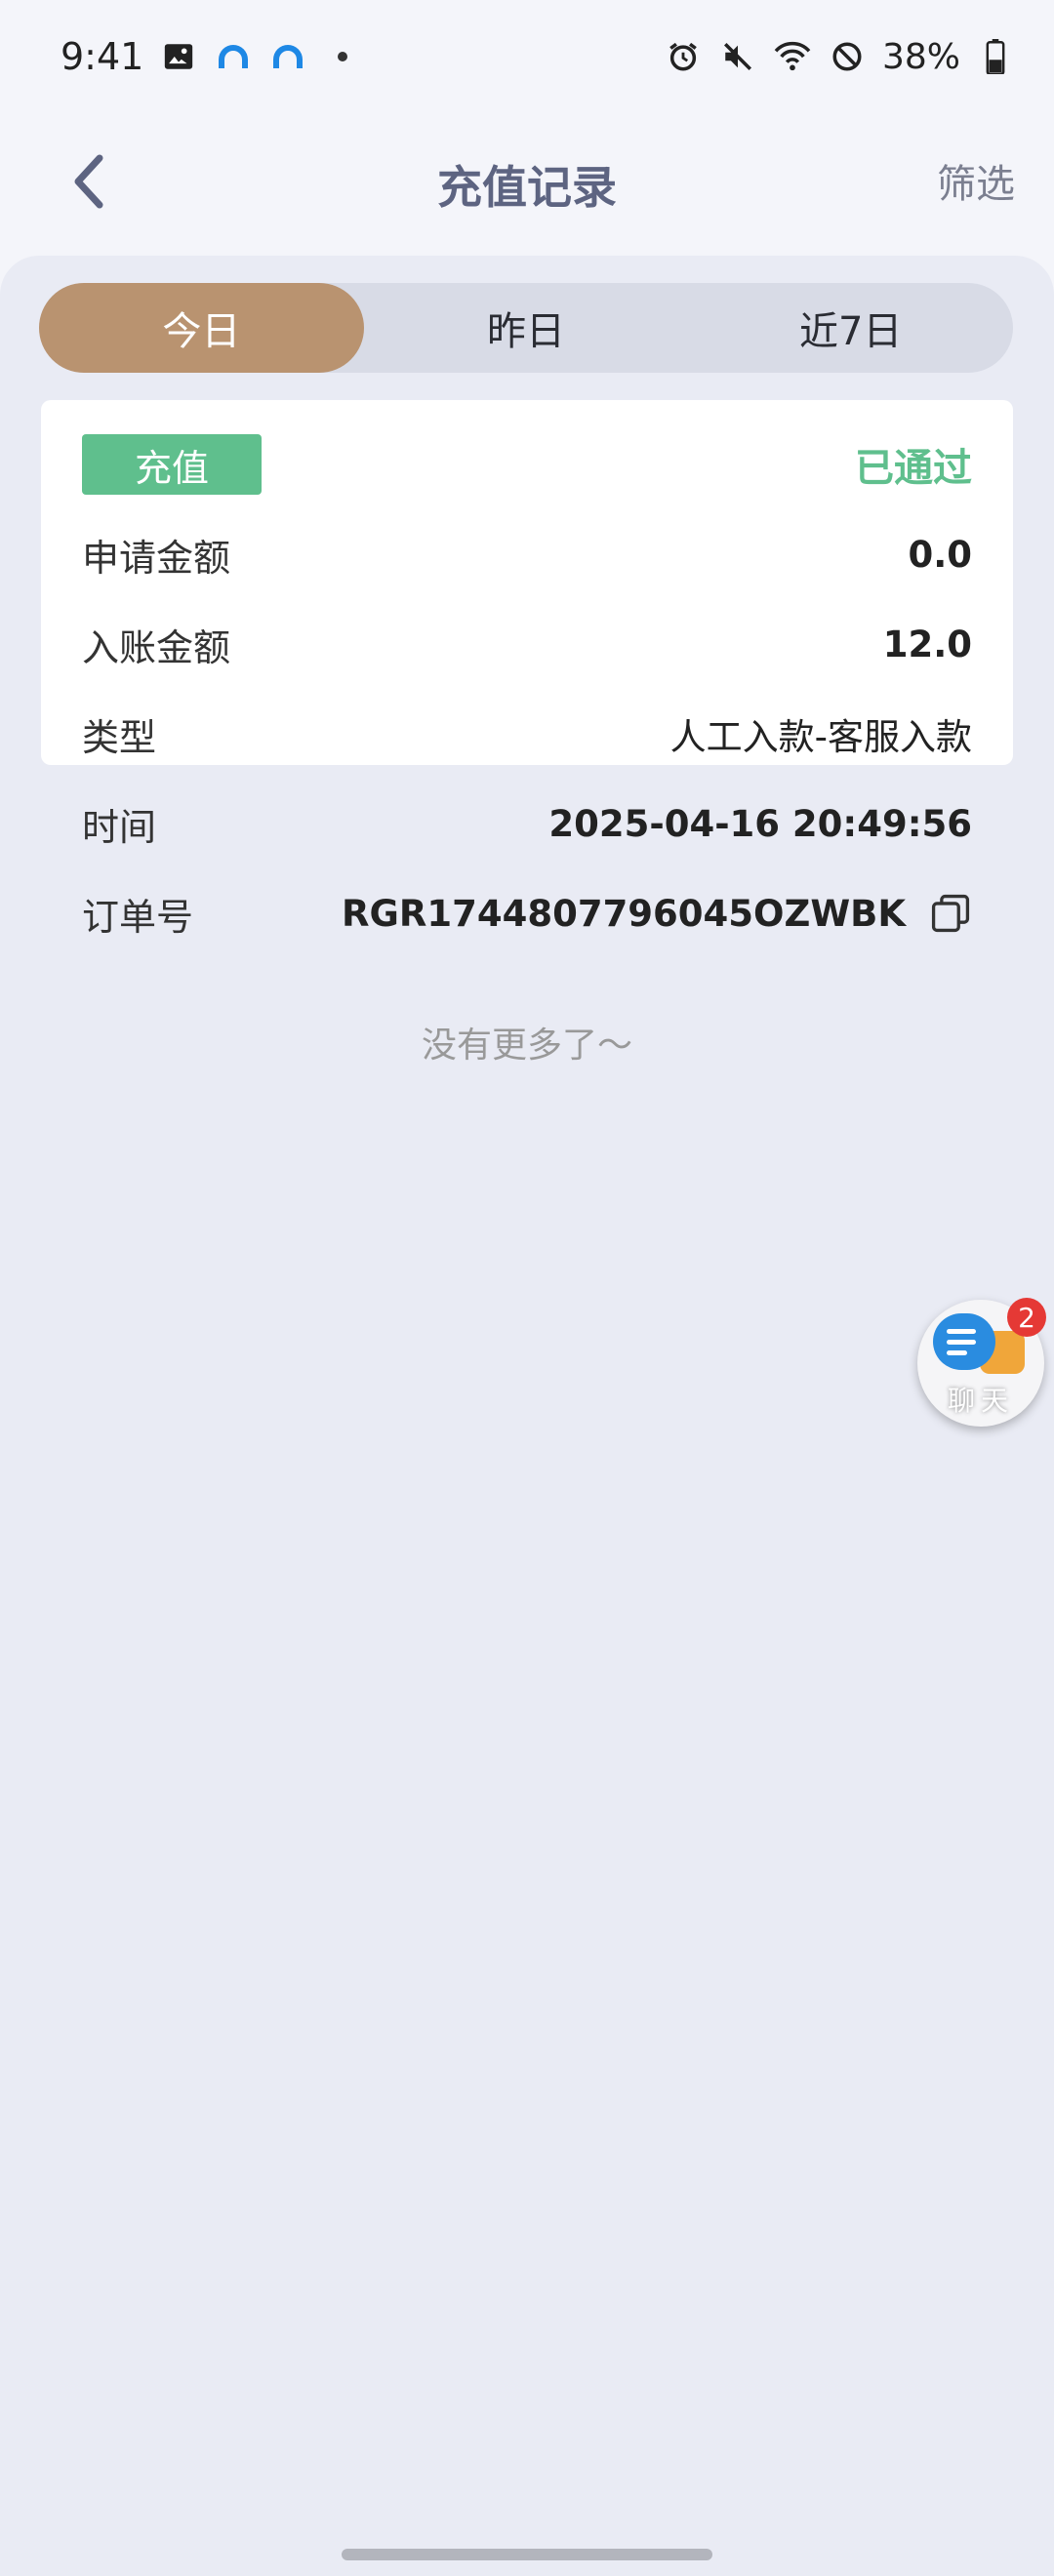 The image size is (1054, 2576). I want to click on row-applied-amount: 申请金额 0.0, so click(527, 554).